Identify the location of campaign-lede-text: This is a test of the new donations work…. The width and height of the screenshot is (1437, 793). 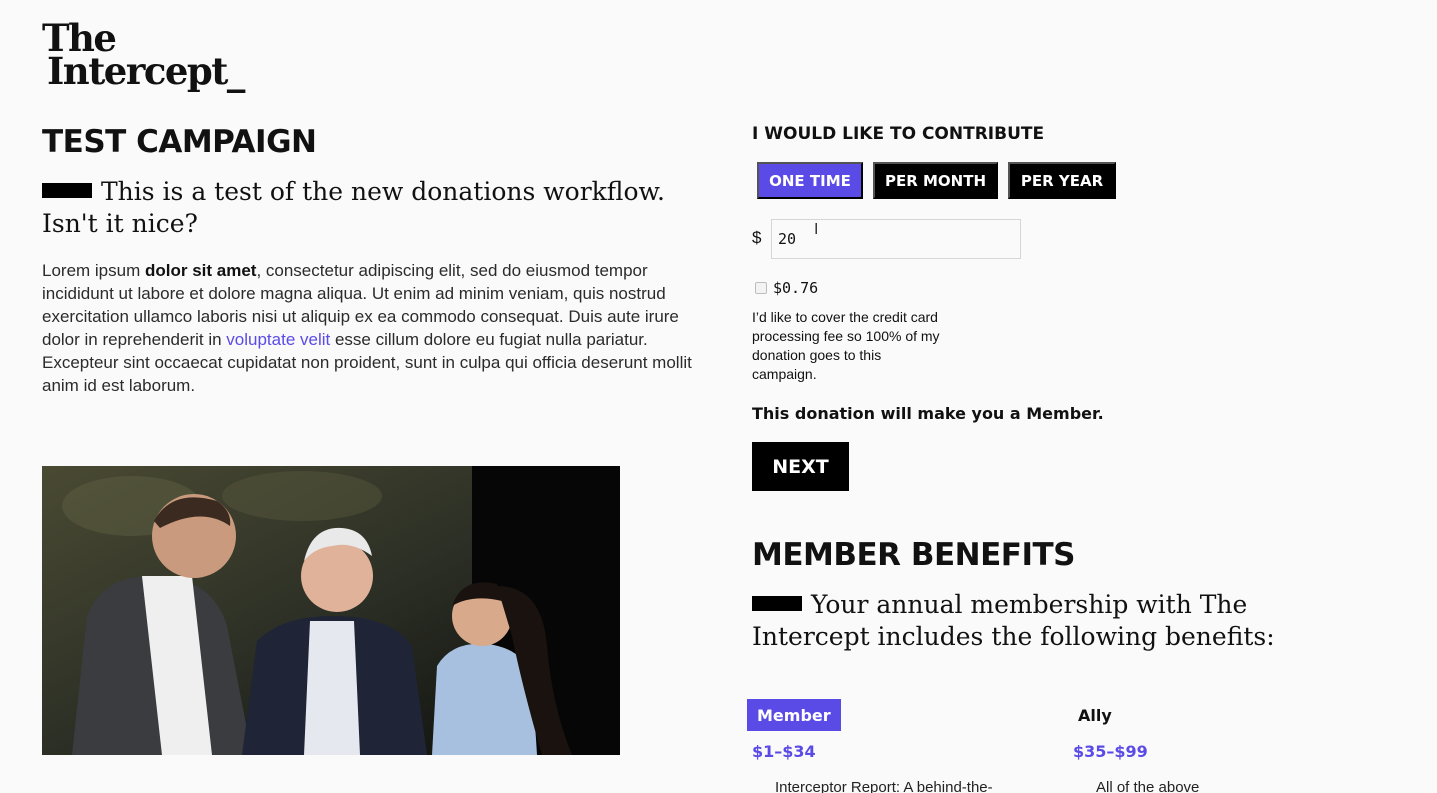
(353, 207).